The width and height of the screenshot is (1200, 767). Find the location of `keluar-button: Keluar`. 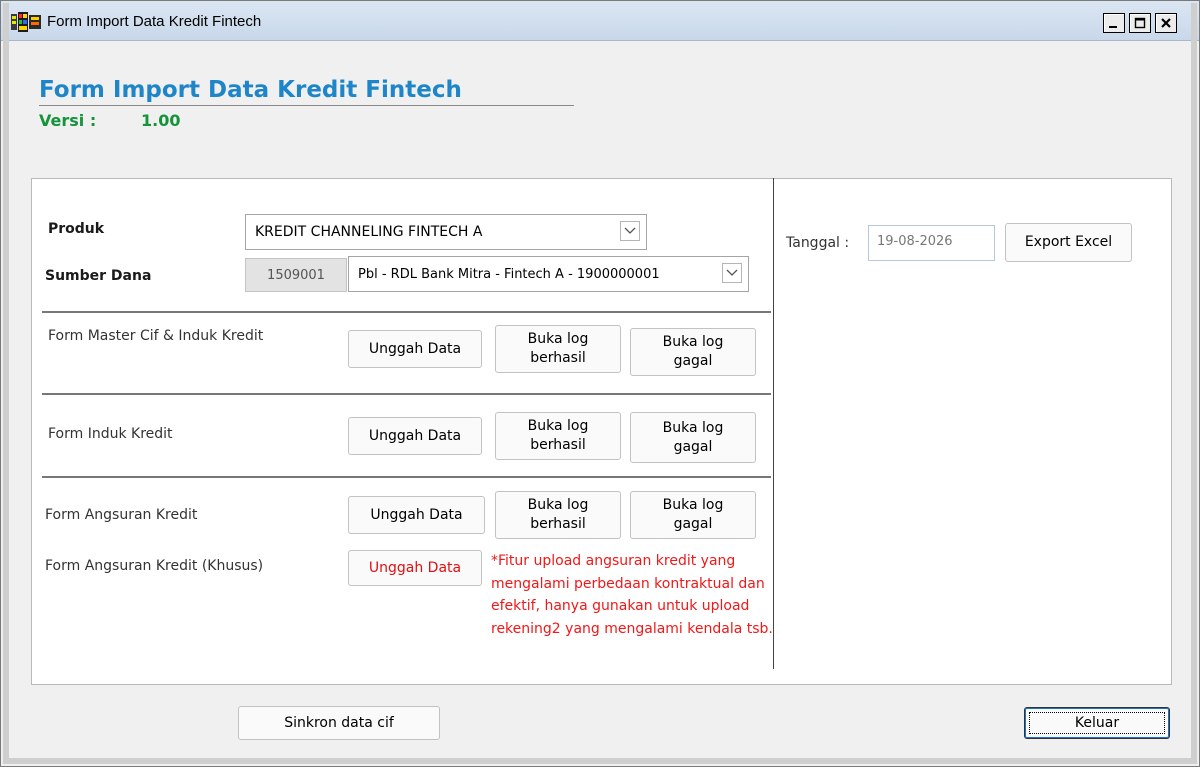

keluar-button: Keluar is located at coordinates (1097, 723).